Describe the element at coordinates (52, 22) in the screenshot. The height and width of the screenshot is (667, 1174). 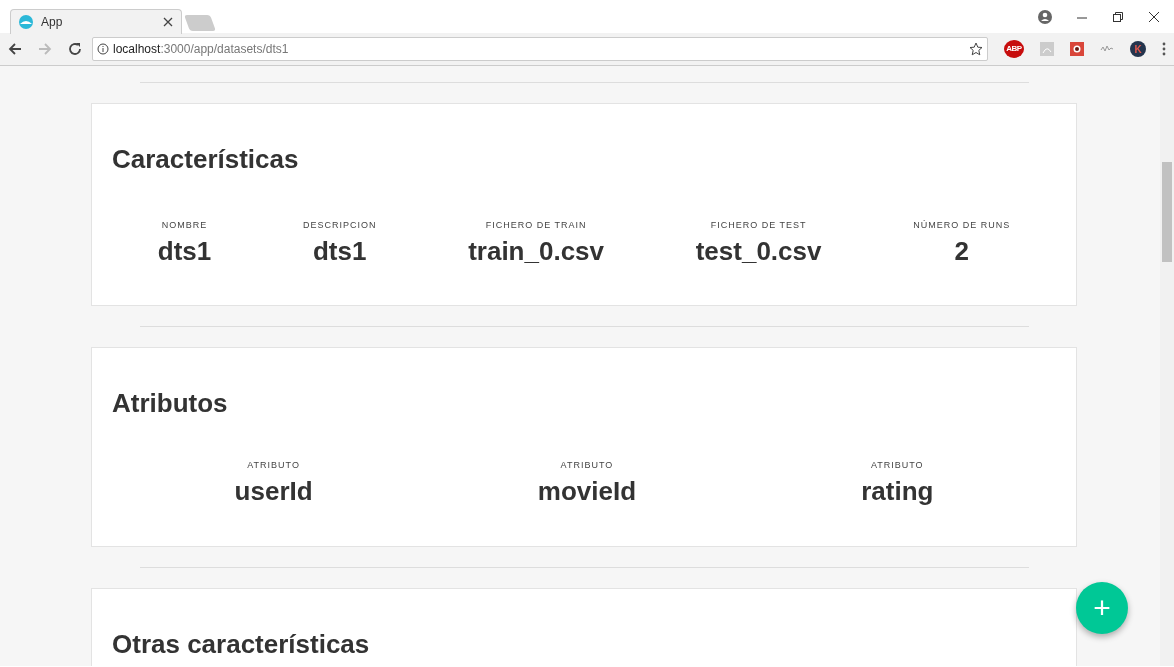
I see `tab-title: App` at that location.